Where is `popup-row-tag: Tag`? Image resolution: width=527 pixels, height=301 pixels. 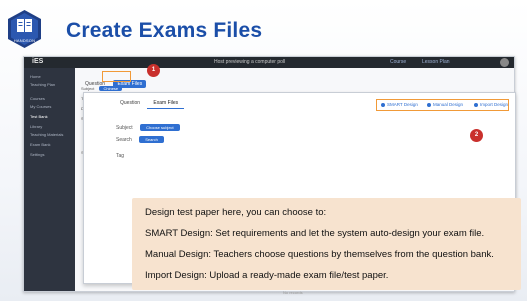
popup-row-tag: Tag is located at coordinates (120, 156).